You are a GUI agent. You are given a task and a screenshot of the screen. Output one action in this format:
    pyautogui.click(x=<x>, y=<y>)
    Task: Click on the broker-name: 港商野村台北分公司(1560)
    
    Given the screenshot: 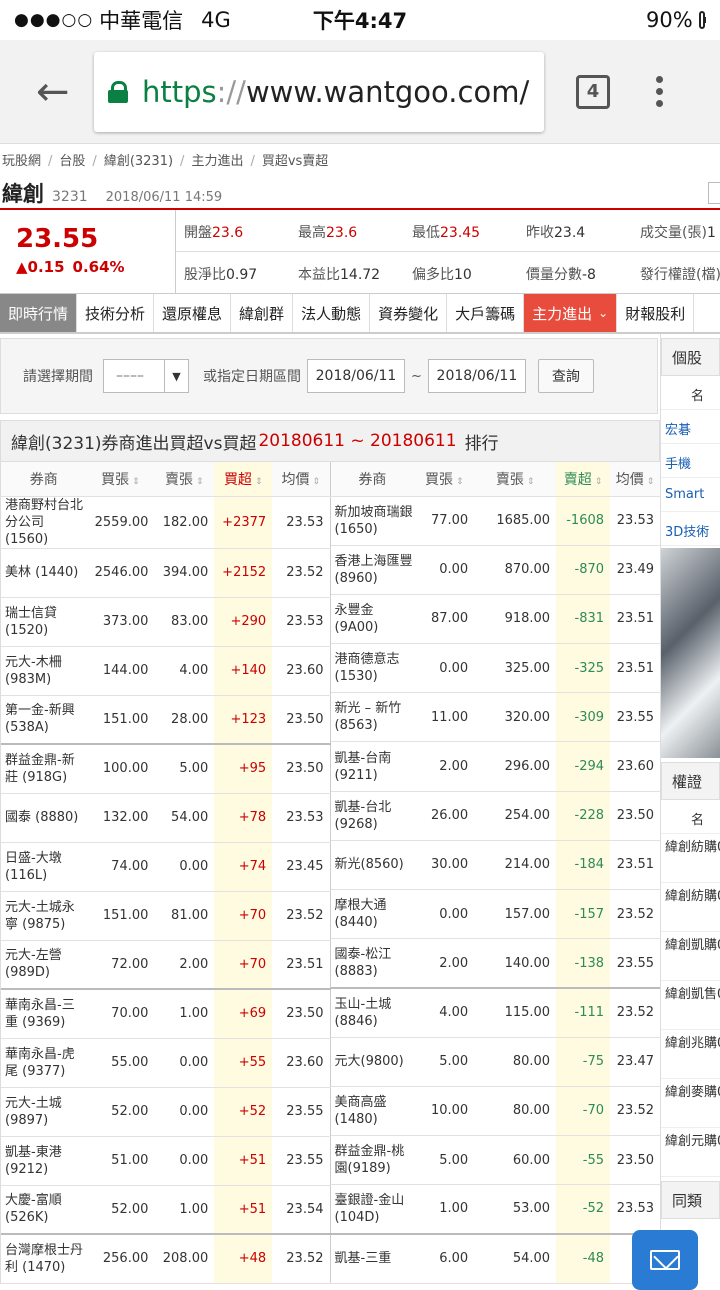 What is the action you would take?
    pyautogui.click(x=44, y=522)
    